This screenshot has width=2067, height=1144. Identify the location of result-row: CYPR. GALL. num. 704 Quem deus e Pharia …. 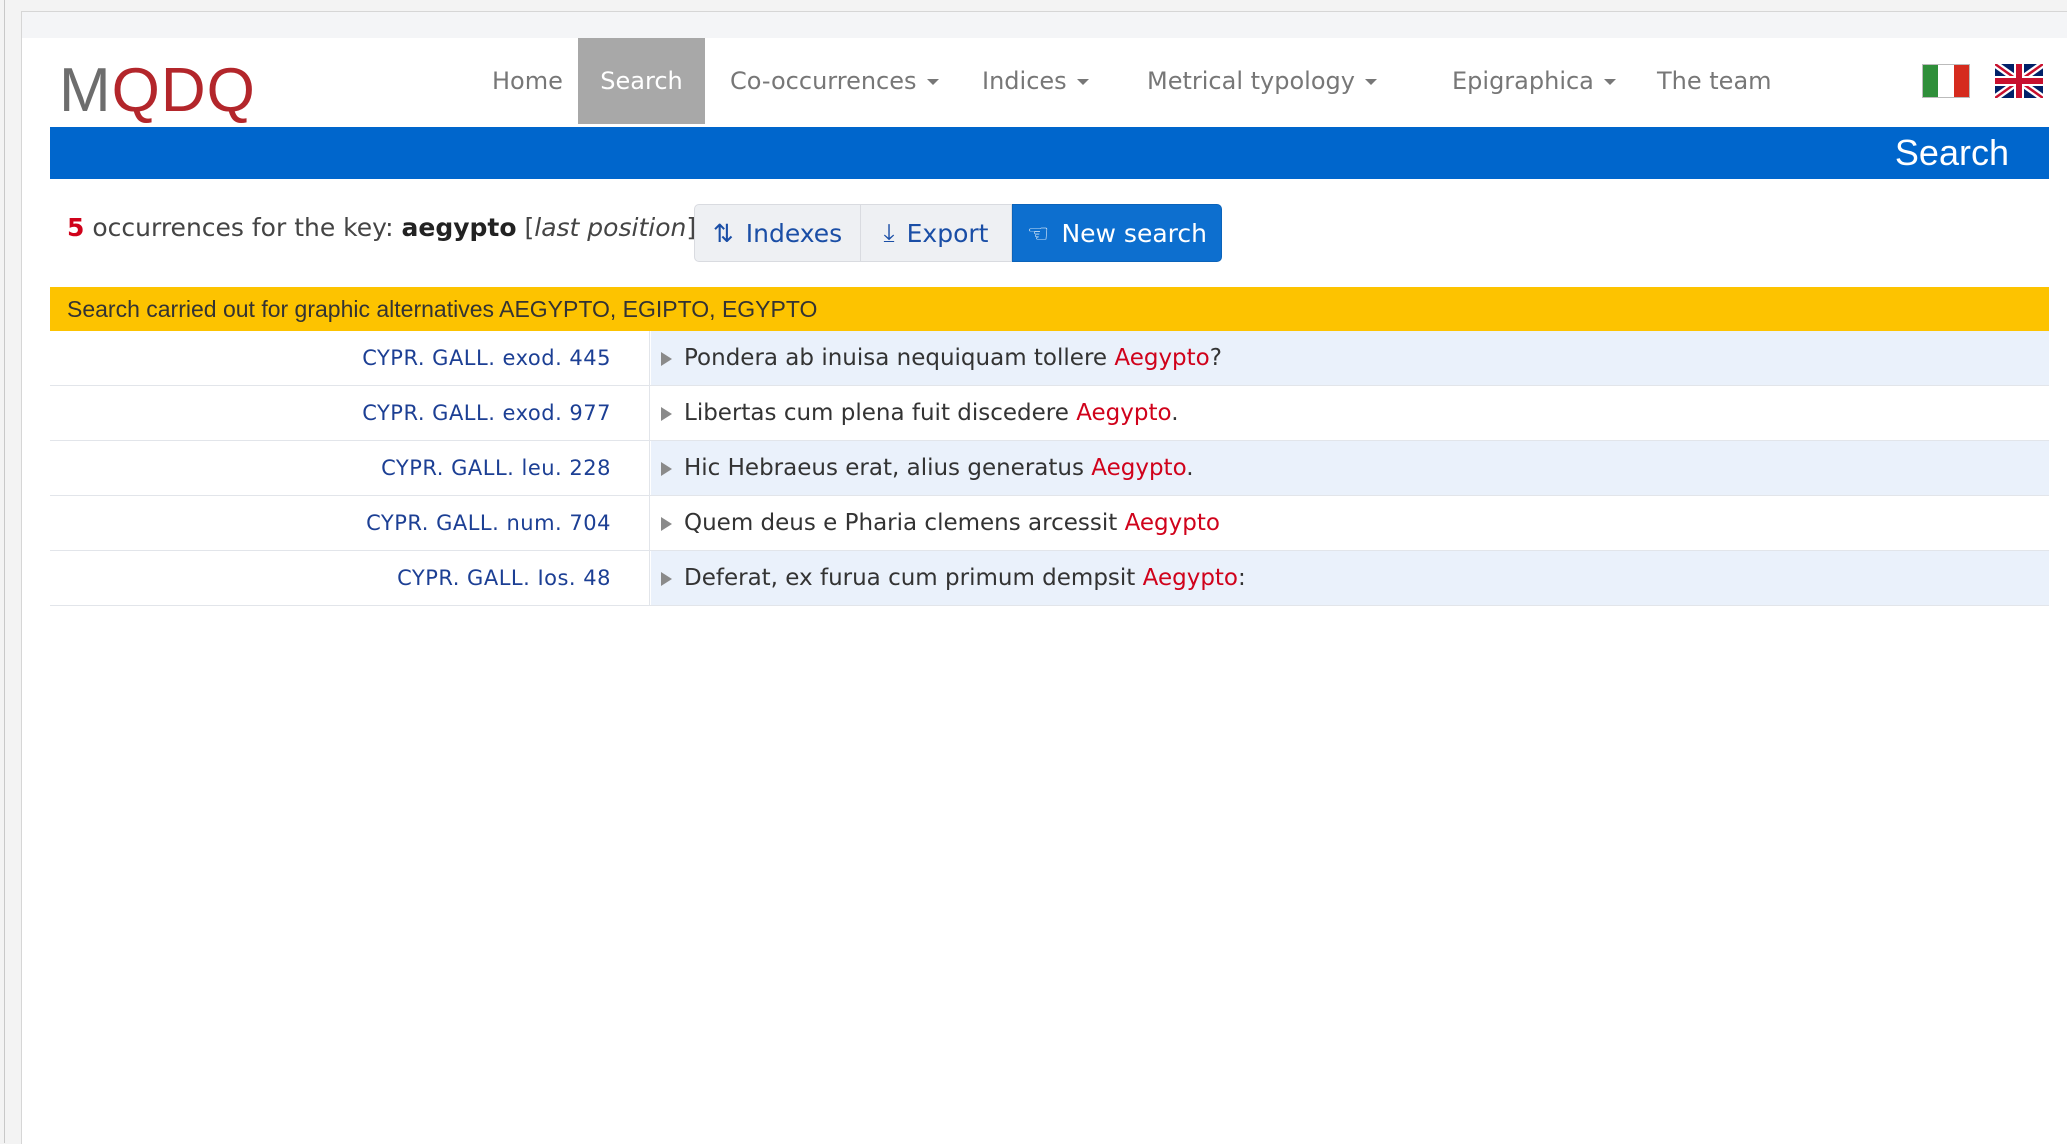
(1049, 523).